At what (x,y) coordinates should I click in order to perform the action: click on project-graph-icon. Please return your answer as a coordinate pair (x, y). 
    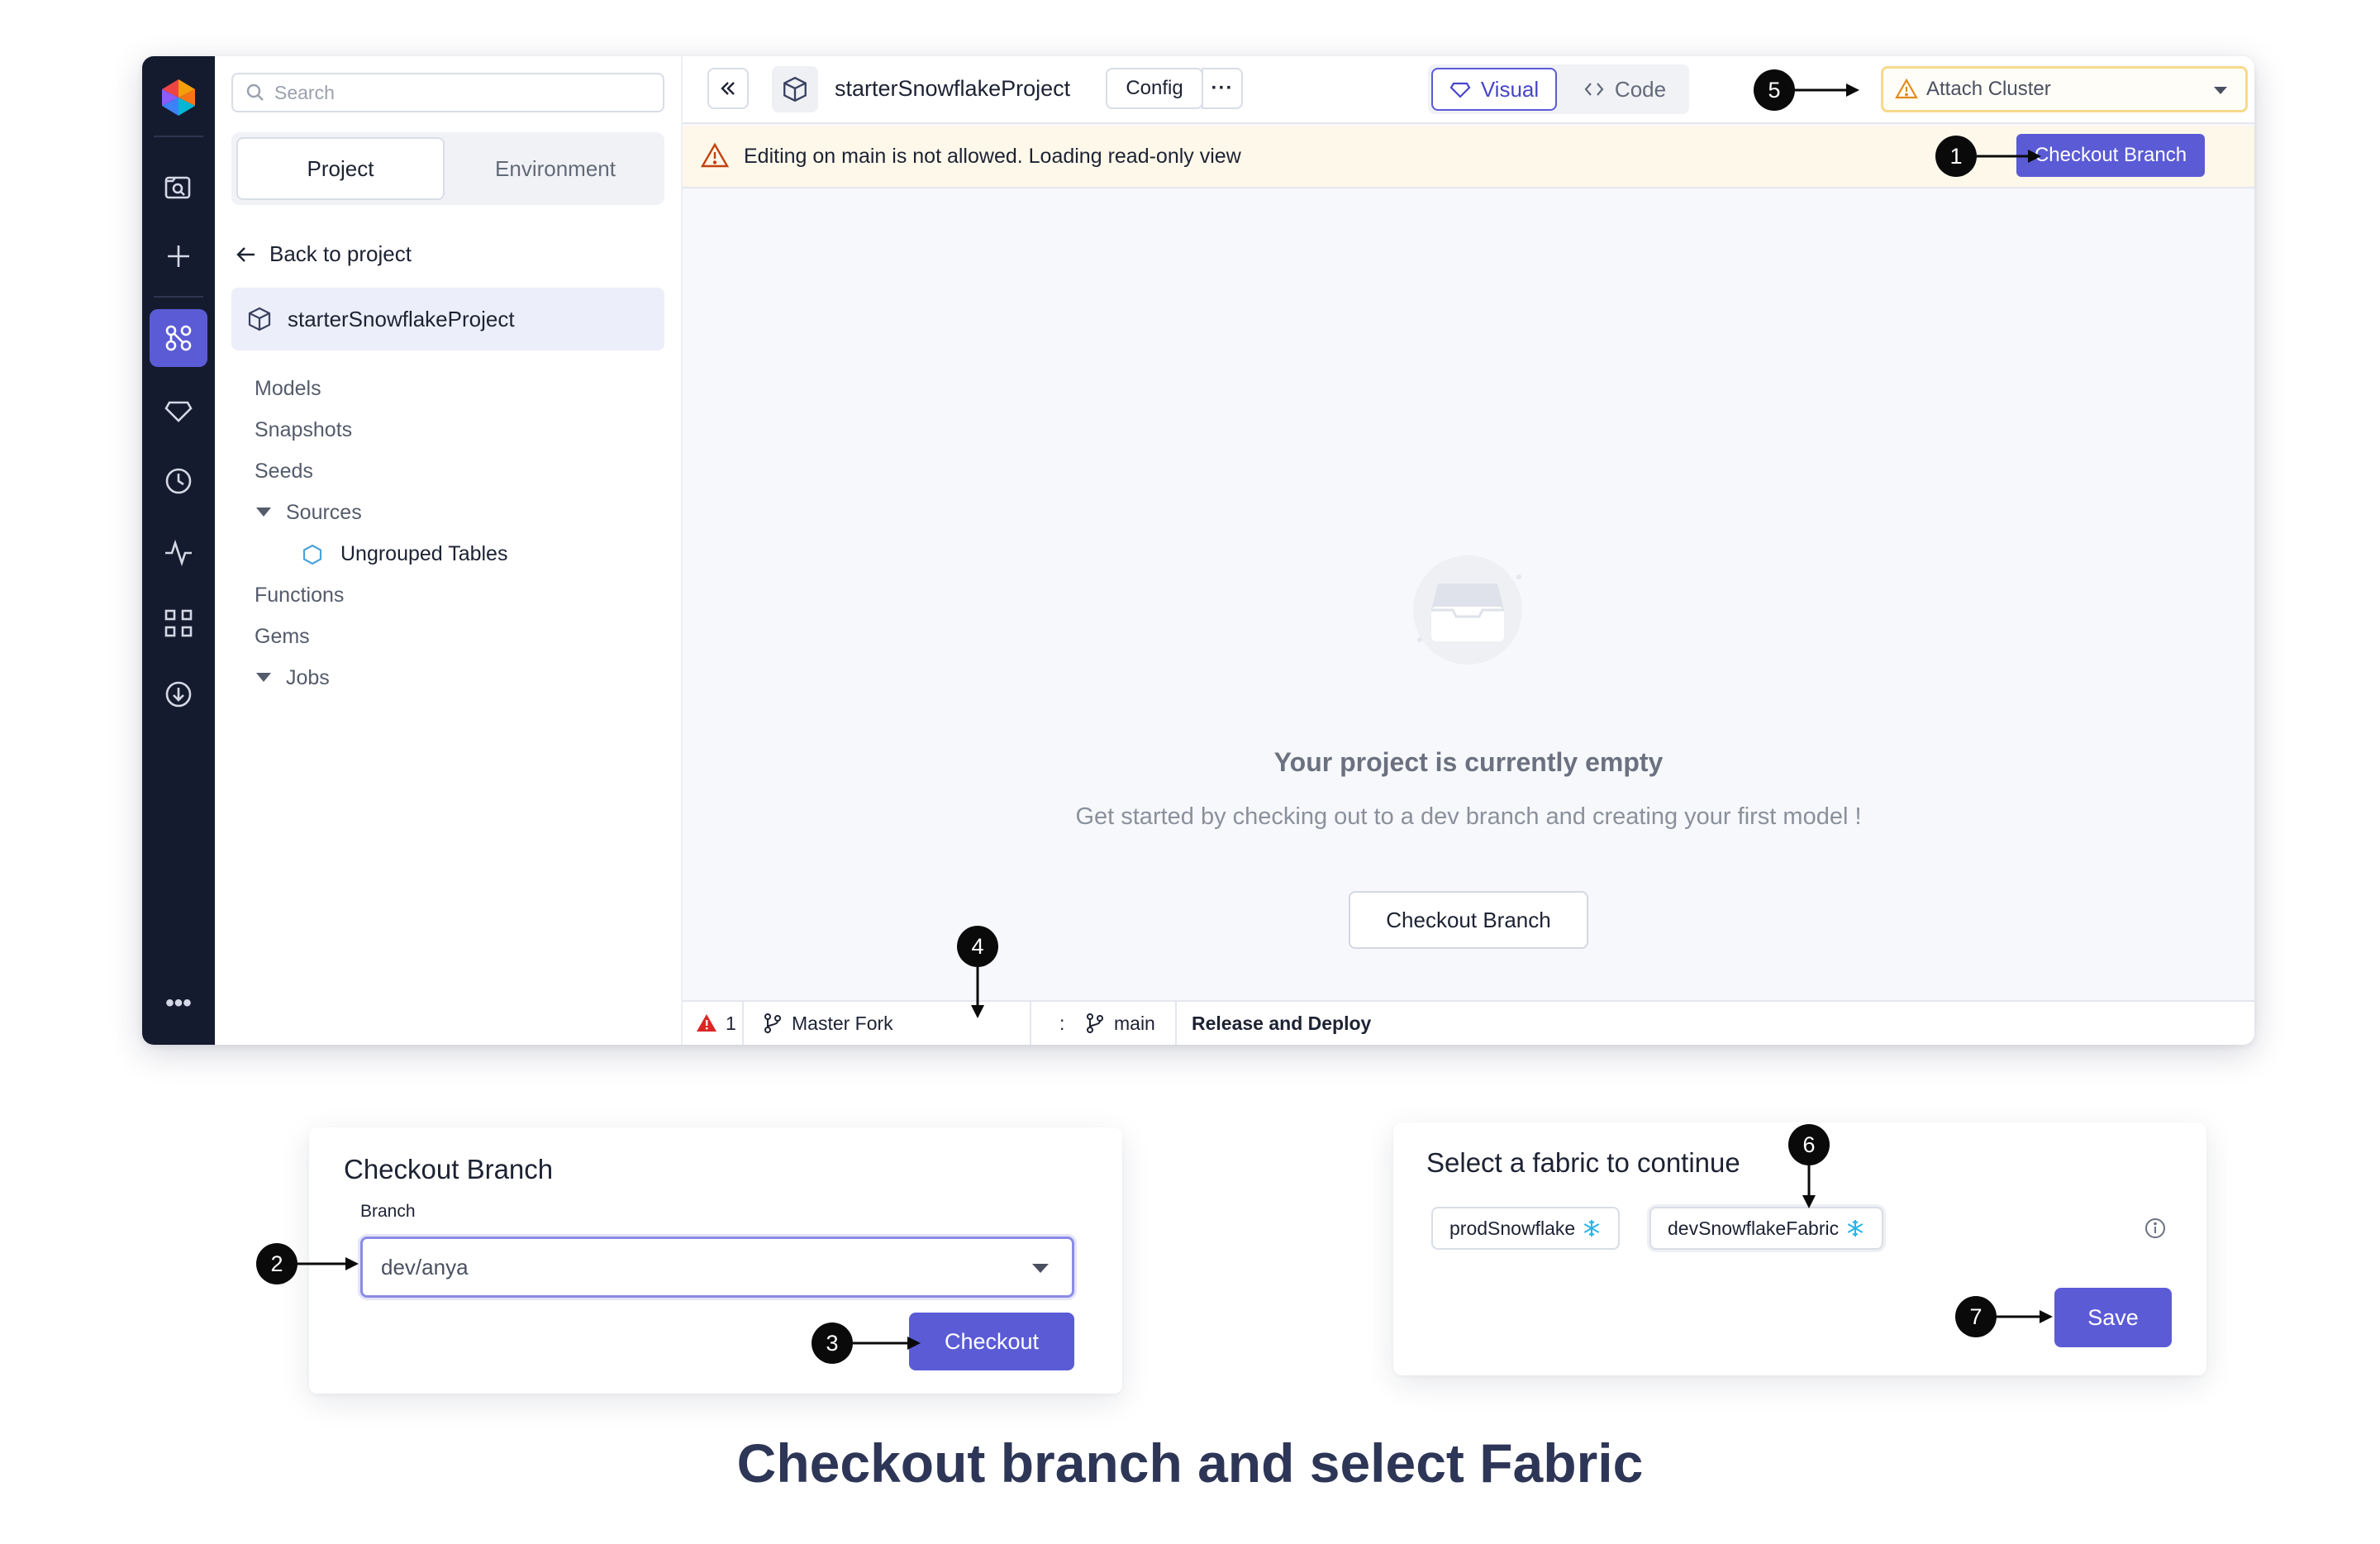
    Looking at the image, I should click on (178, 338).